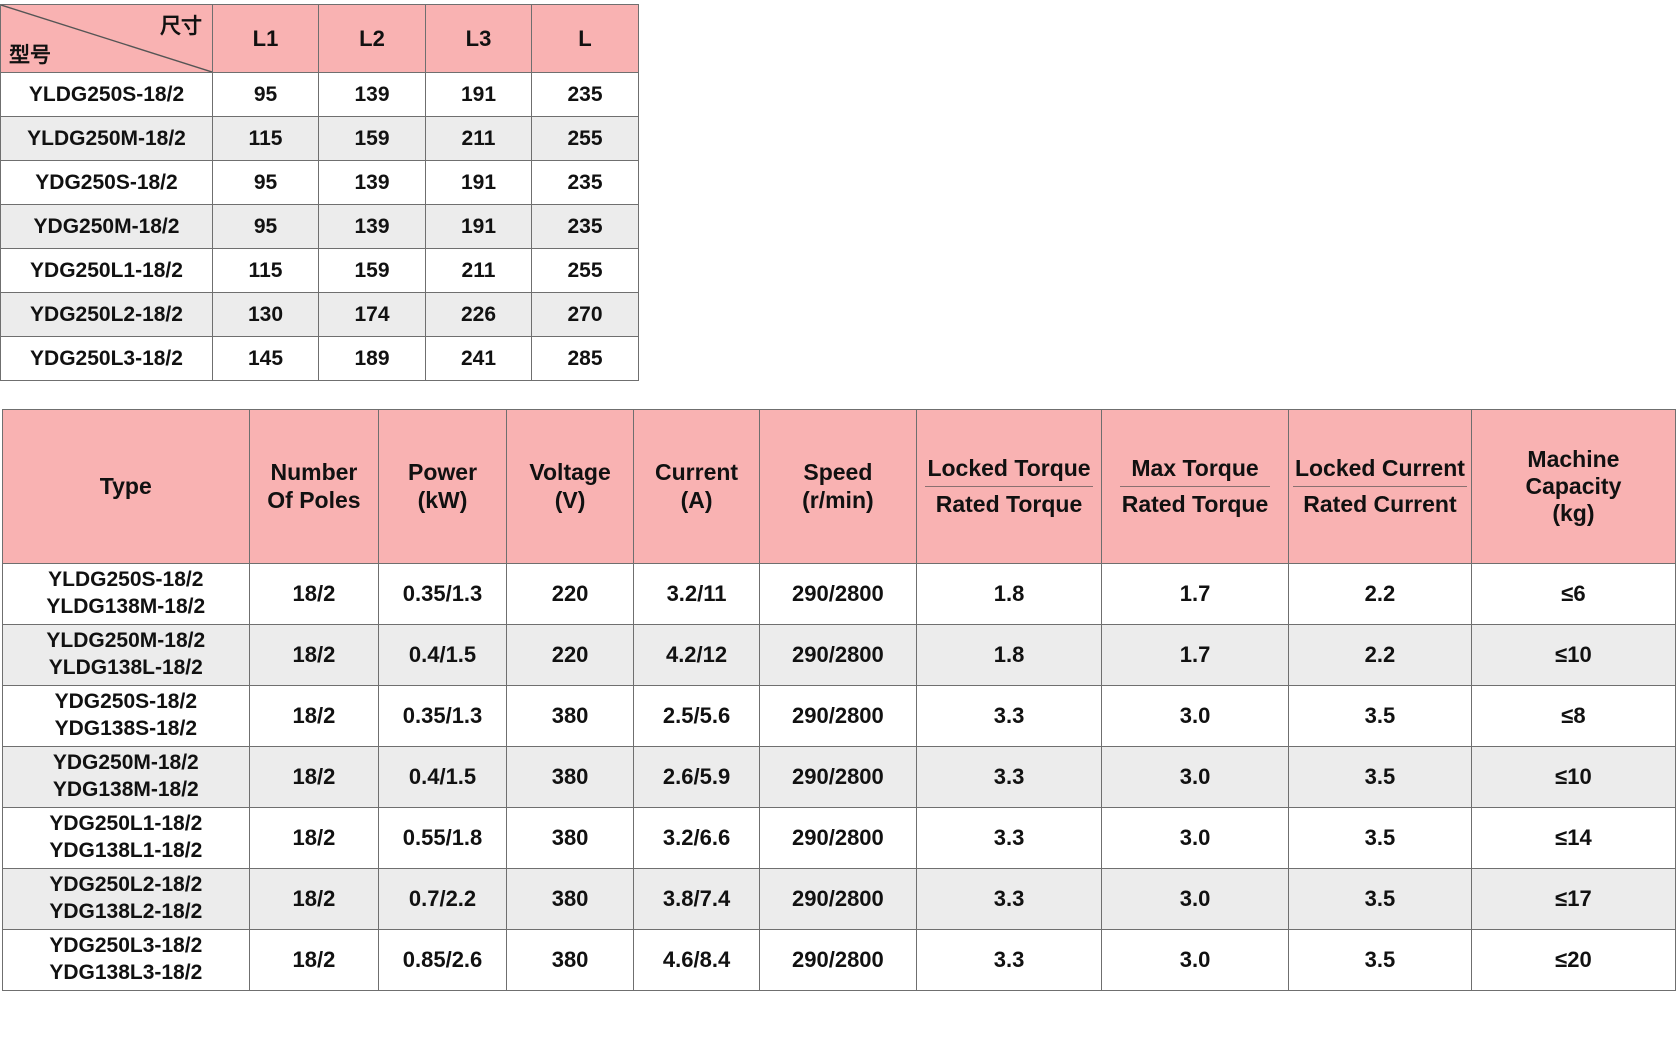 This screenshot has width=1680, height=1057. What do you see at coordinates (585, 38) in the screenshot?
I see `column-header-l: L` at bounding box center [585, 38].